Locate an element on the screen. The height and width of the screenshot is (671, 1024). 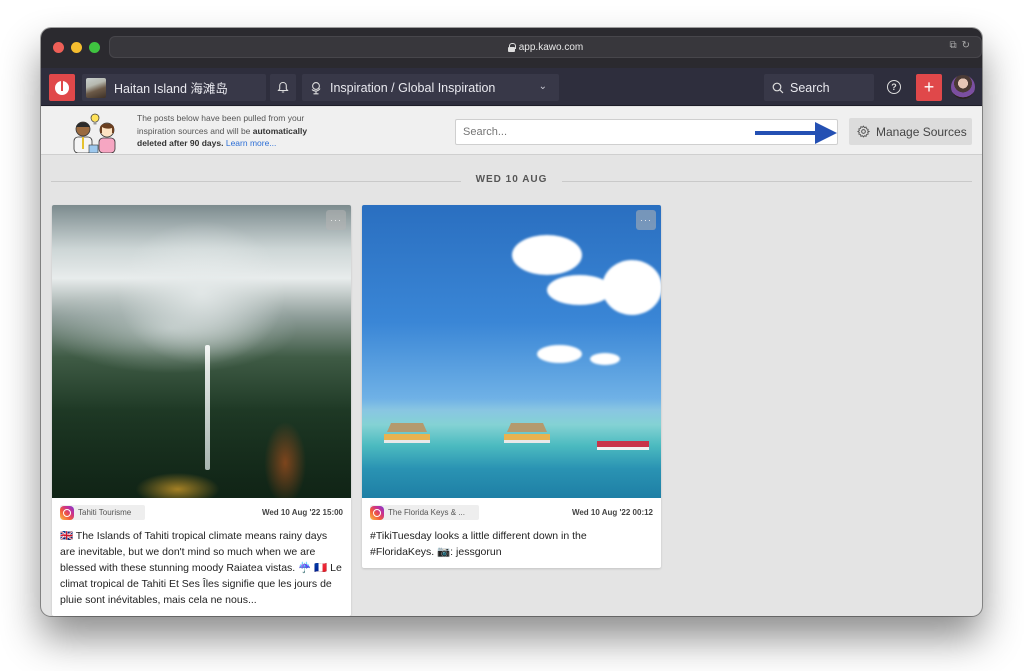
source-name: Tahiti Tourisme is located at coordinates (105, 512).